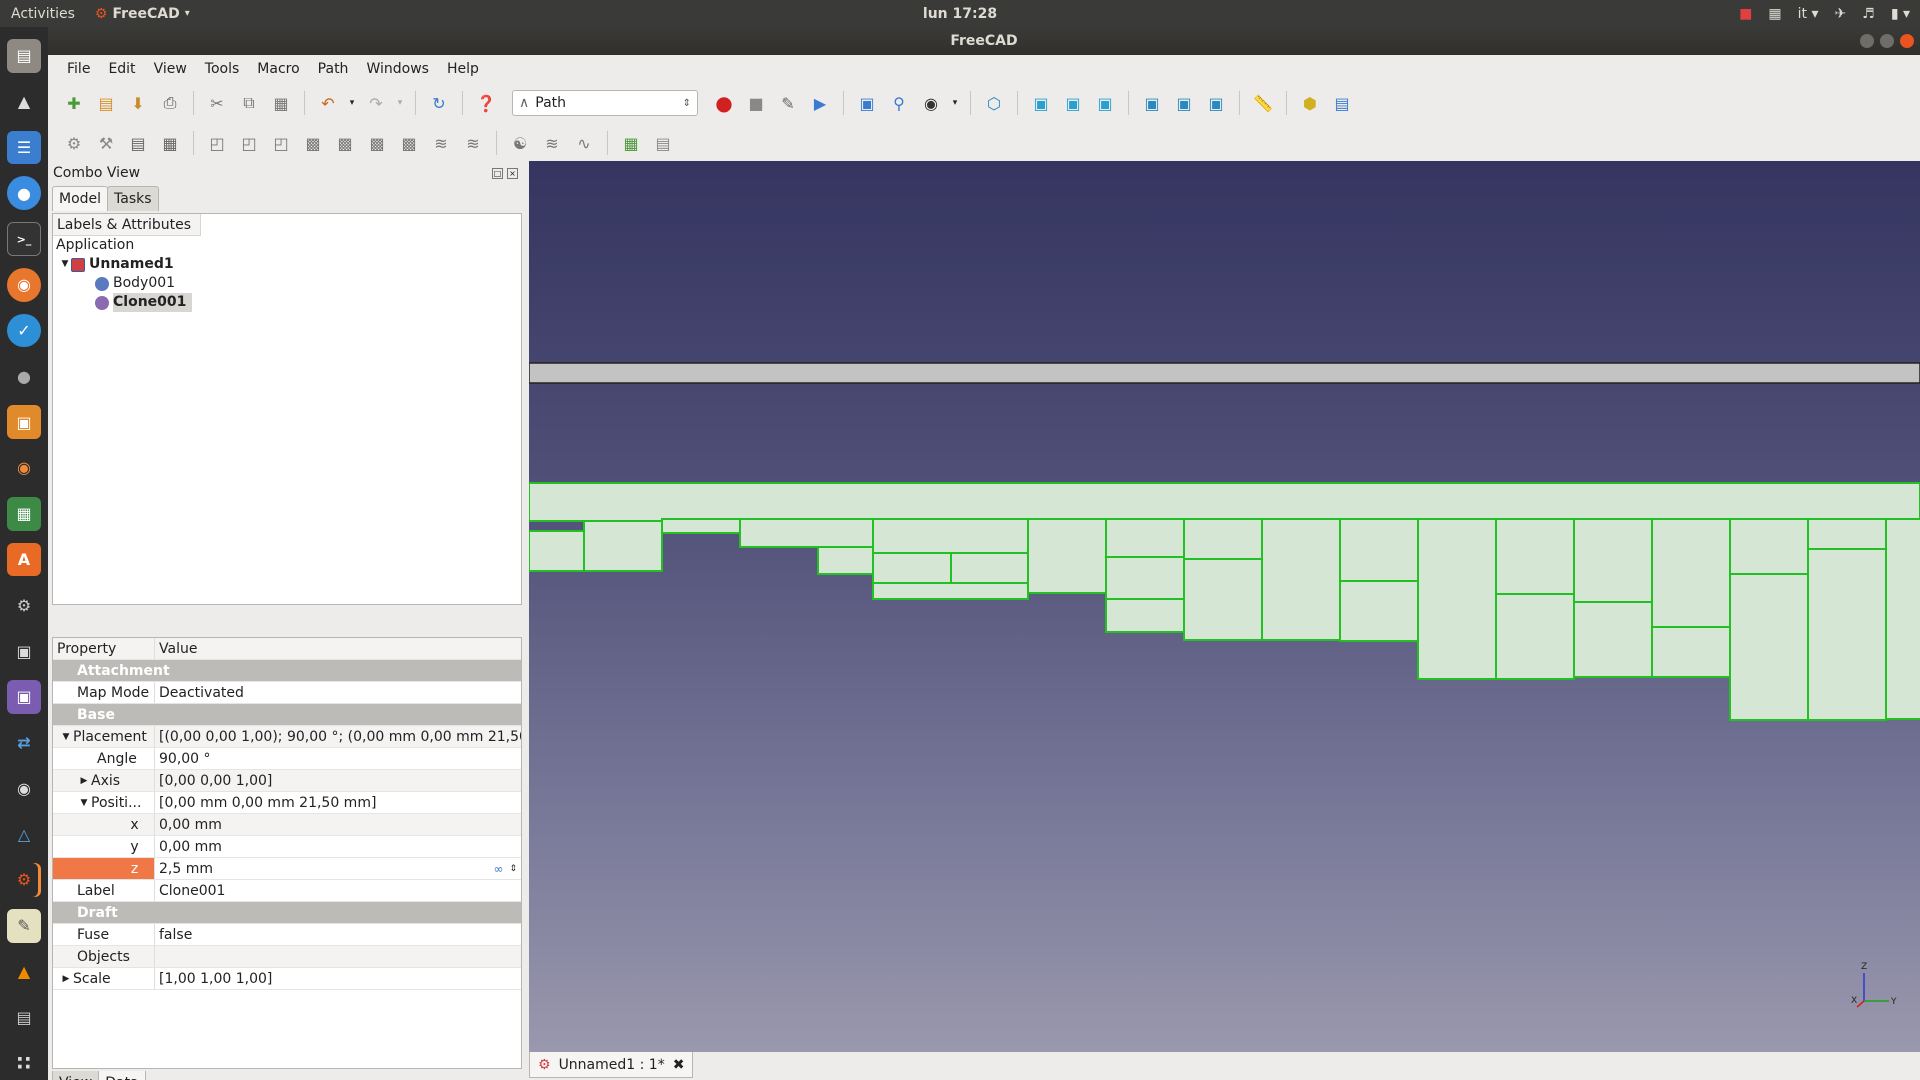 This screenshot has width=1920, height=1080. Describe the element at coordinates (1808, 14) in the screenshot. I see `language-indicator: it ▾` at that location.